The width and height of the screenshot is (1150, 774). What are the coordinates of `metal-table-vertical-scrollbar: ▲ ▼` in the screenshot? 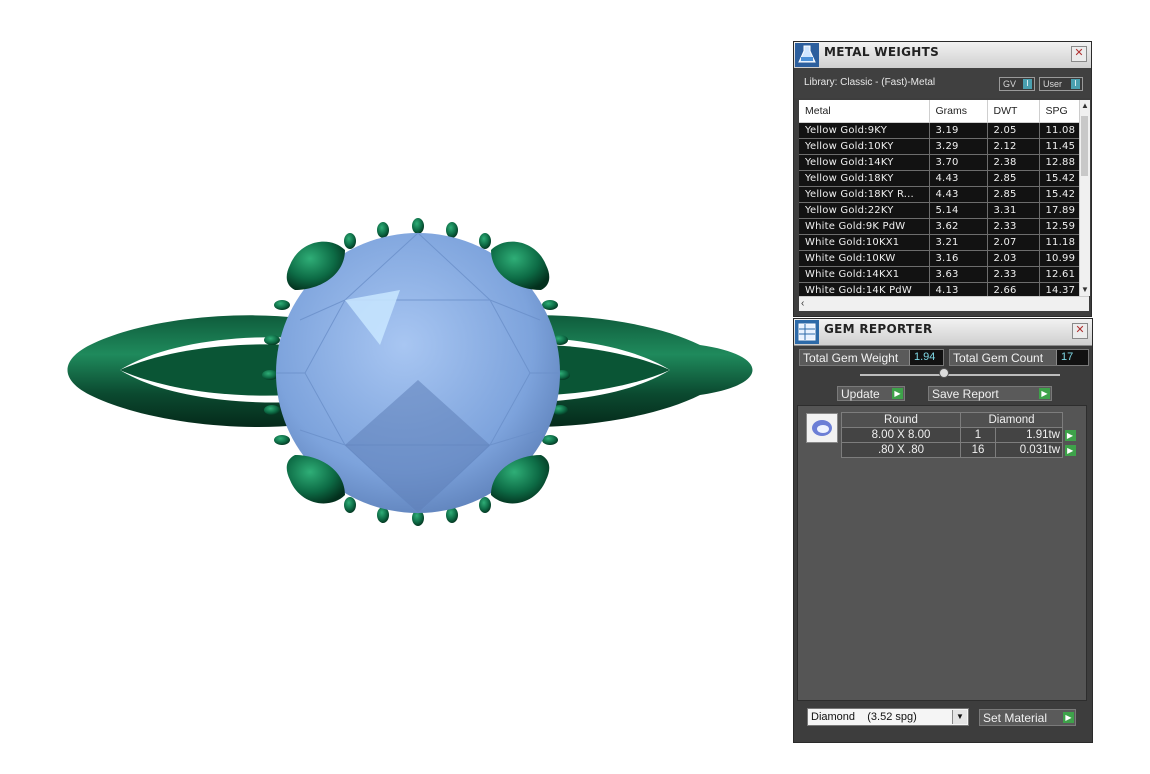 It's located at (1084, 198).